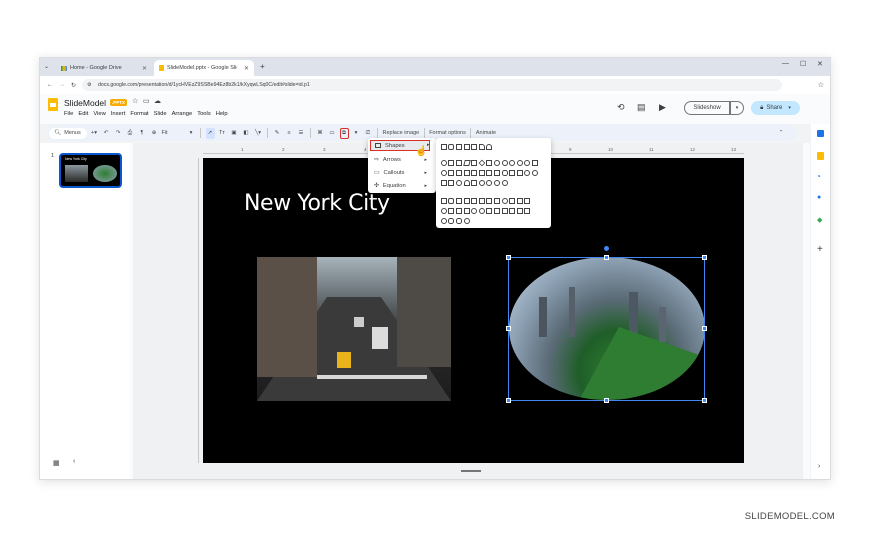 The height and width of the screenshot is (539, 870). What do you see at coordinates (512, 211) in the screenshot?
I see `flowchart-merge-icon` at bounding box center [512, 211].